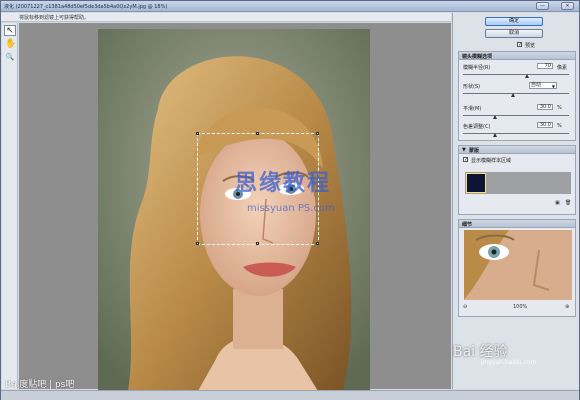 This screenshot has width=580, height=400. What do you see at coordinates (527, 76) in the screenshot?
I see `radius-slider-thumb` at bounding box center [527, 76].